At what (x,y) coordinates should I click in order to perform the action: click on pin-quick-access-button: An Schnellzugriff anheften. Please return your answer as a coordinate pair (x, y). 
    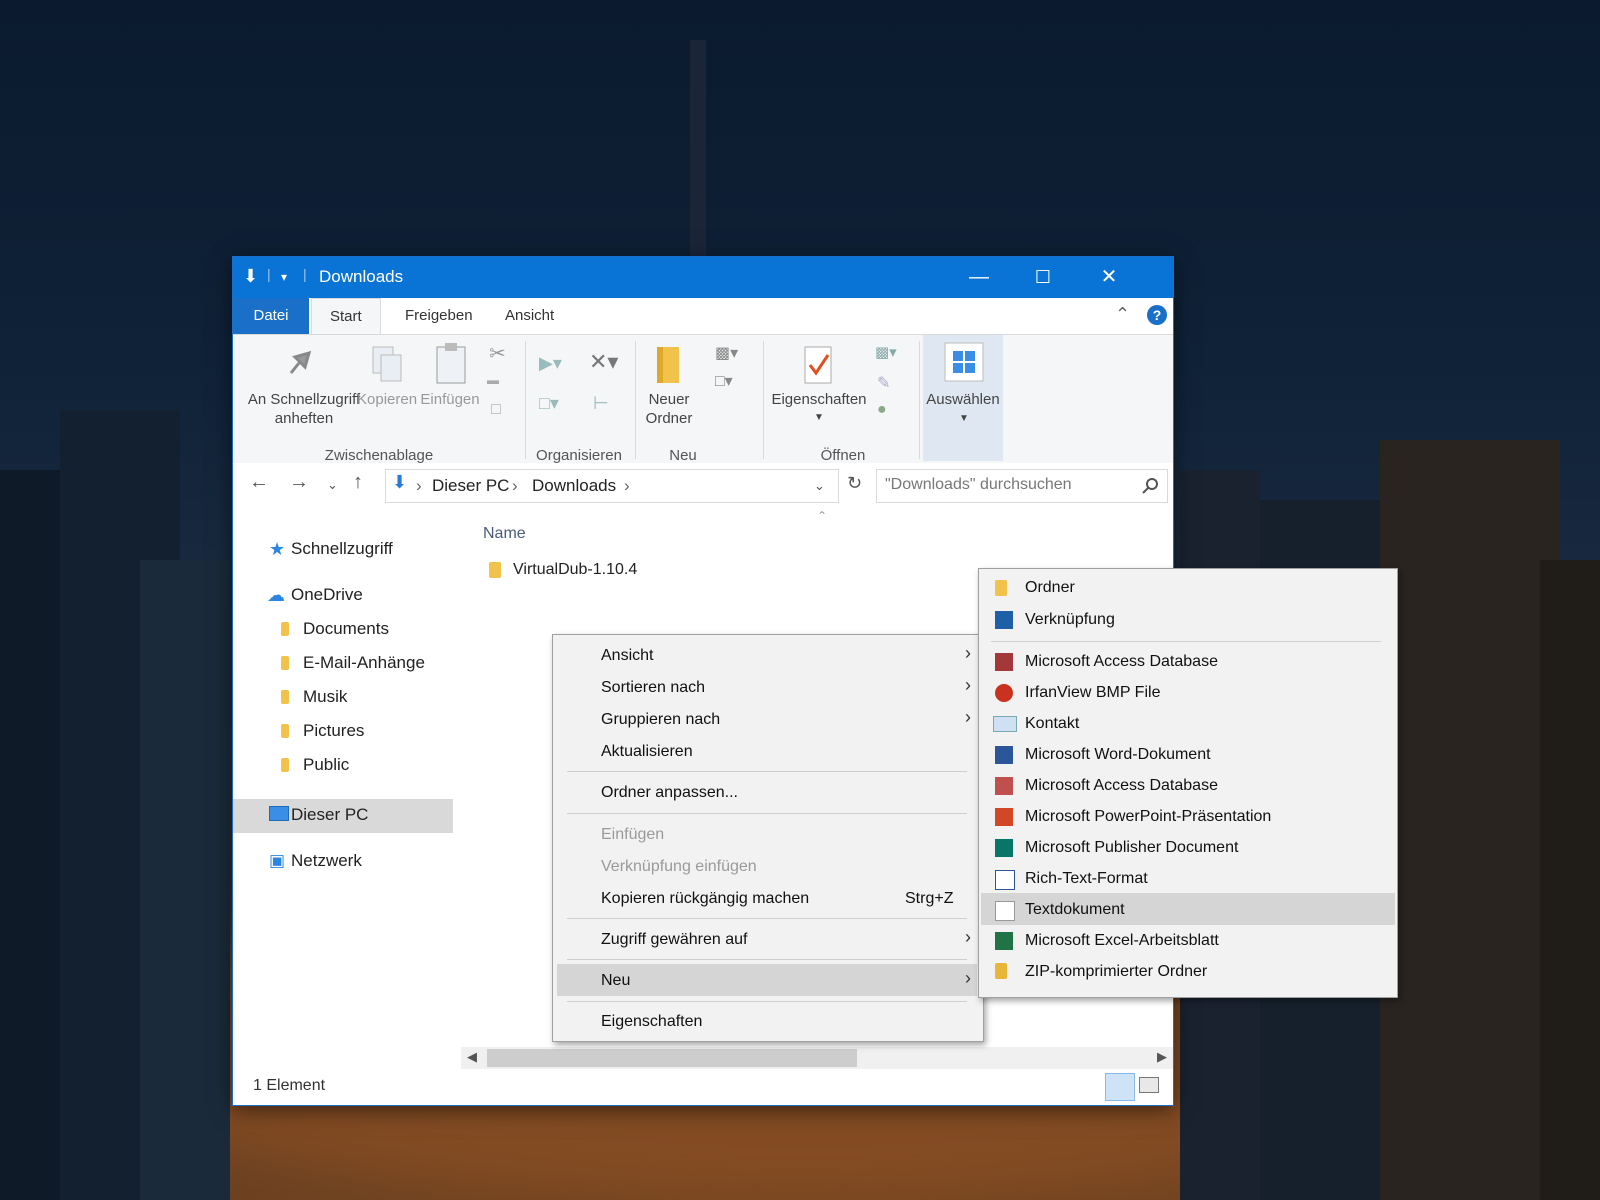
    Looking at the image, I should click on (304, 409).